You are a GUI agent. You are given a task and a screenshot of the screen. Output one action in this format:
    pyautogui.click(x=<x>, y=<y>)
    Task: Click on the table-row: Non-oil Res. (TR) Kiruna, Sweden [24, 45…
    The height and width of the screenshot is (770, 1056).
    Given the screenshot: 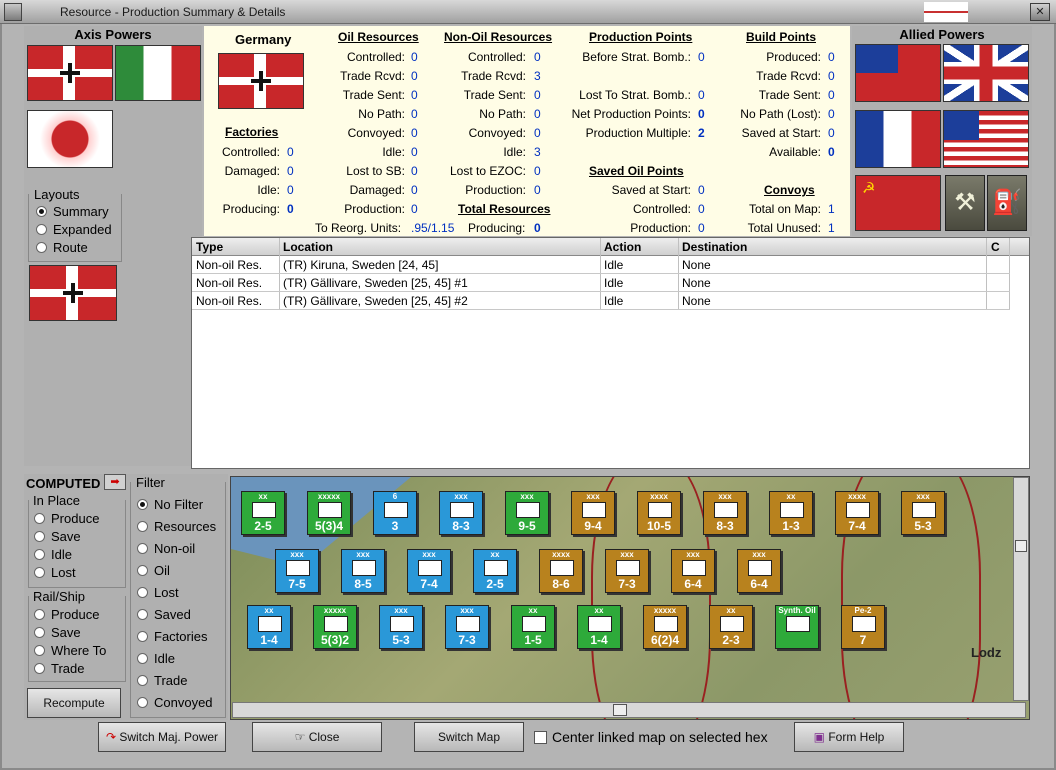 What is the action you would take?
    pyautogui.click(x=601, y=265)
    